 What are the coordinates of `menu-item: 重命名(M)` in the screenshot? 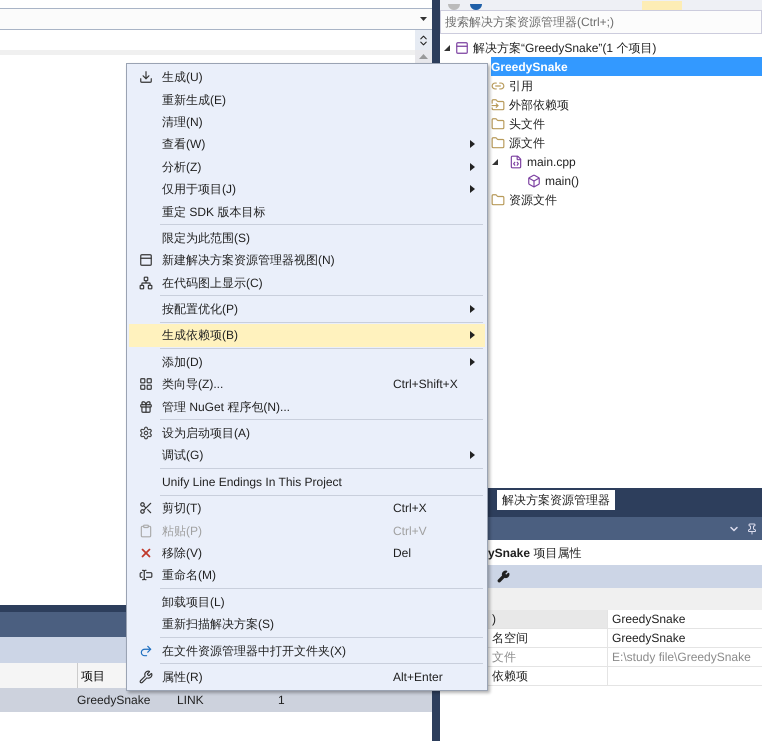 It's located at (307, 575).